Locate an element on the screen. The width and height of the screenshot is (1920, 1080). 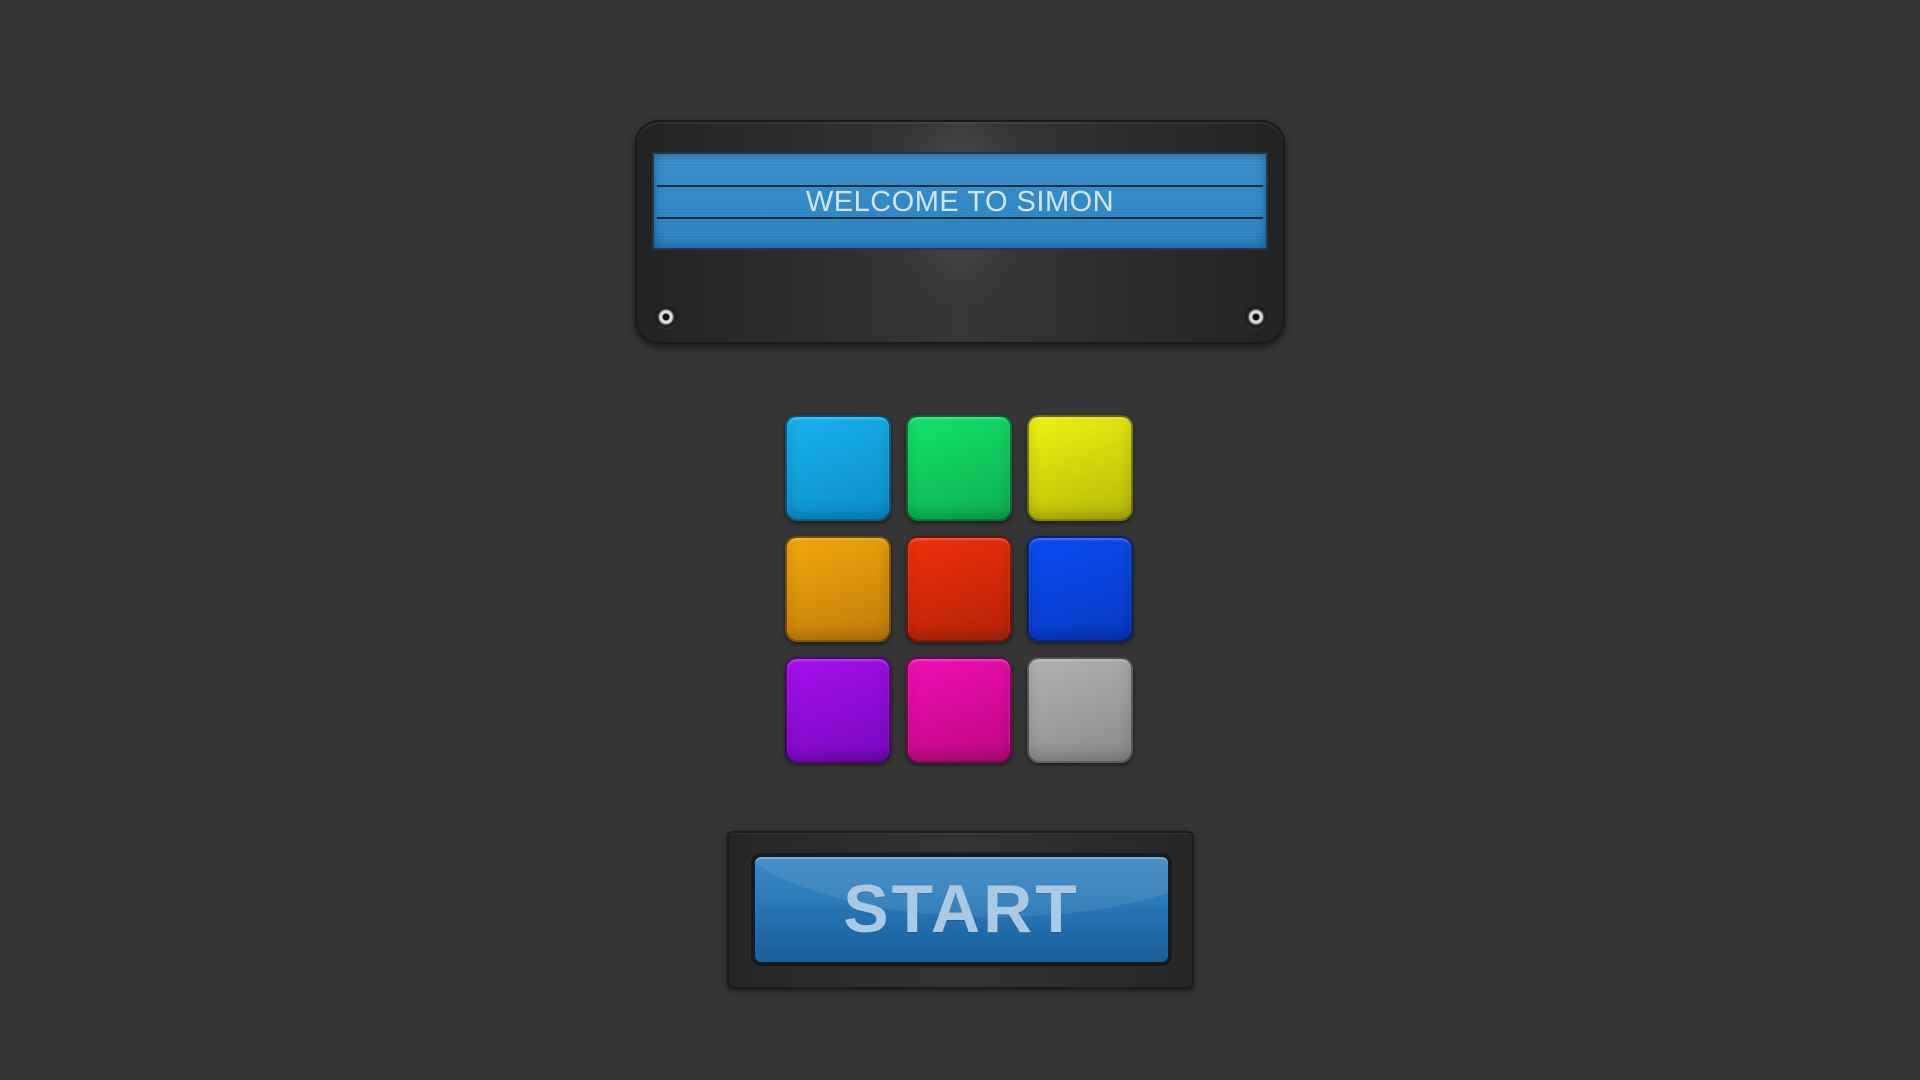
screw-left-icon is located at coordinates (666, 317).